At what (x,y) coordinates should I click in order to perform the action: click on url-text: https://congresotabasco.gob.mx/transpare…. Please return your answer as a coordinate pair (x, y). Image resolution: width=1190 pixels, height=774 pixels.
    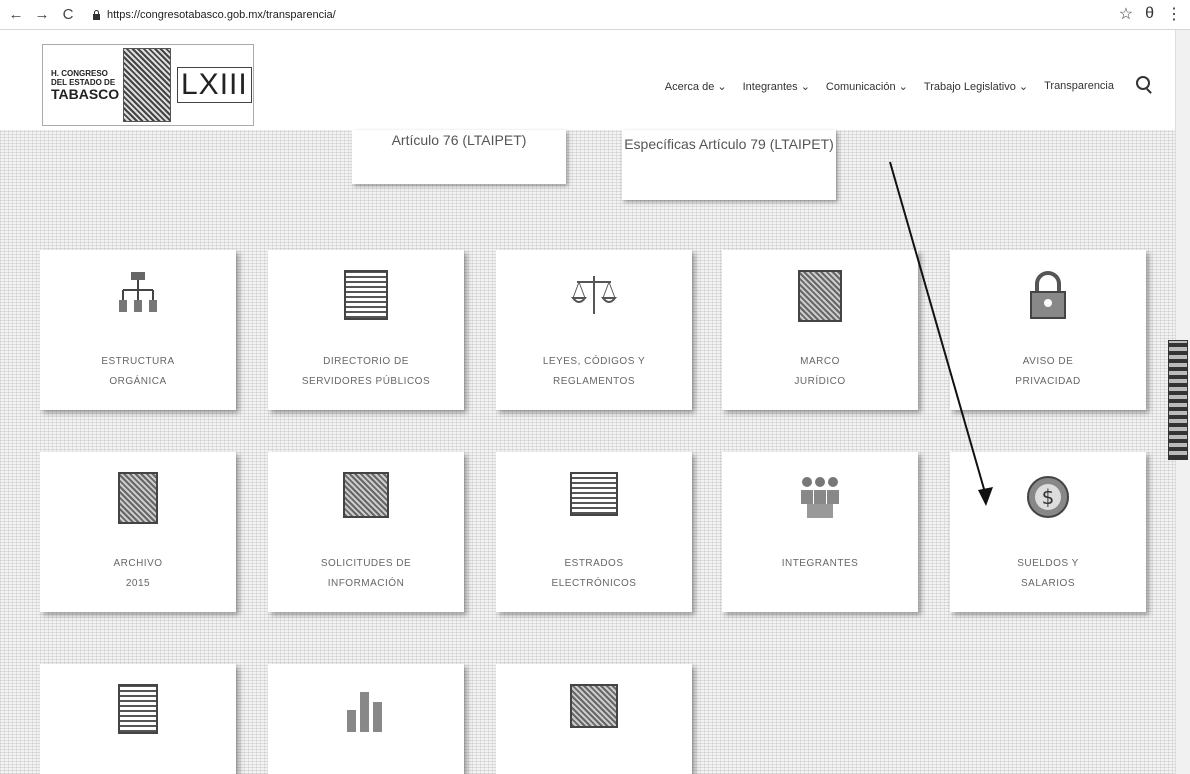
    Looking at the image, I should click on (221, 14).